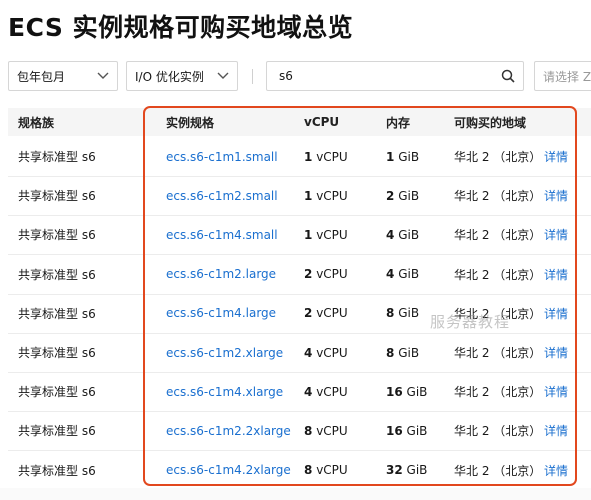 This screenshot has width=591, height=500. I want to click on search-input: s6, so click(395, 76).